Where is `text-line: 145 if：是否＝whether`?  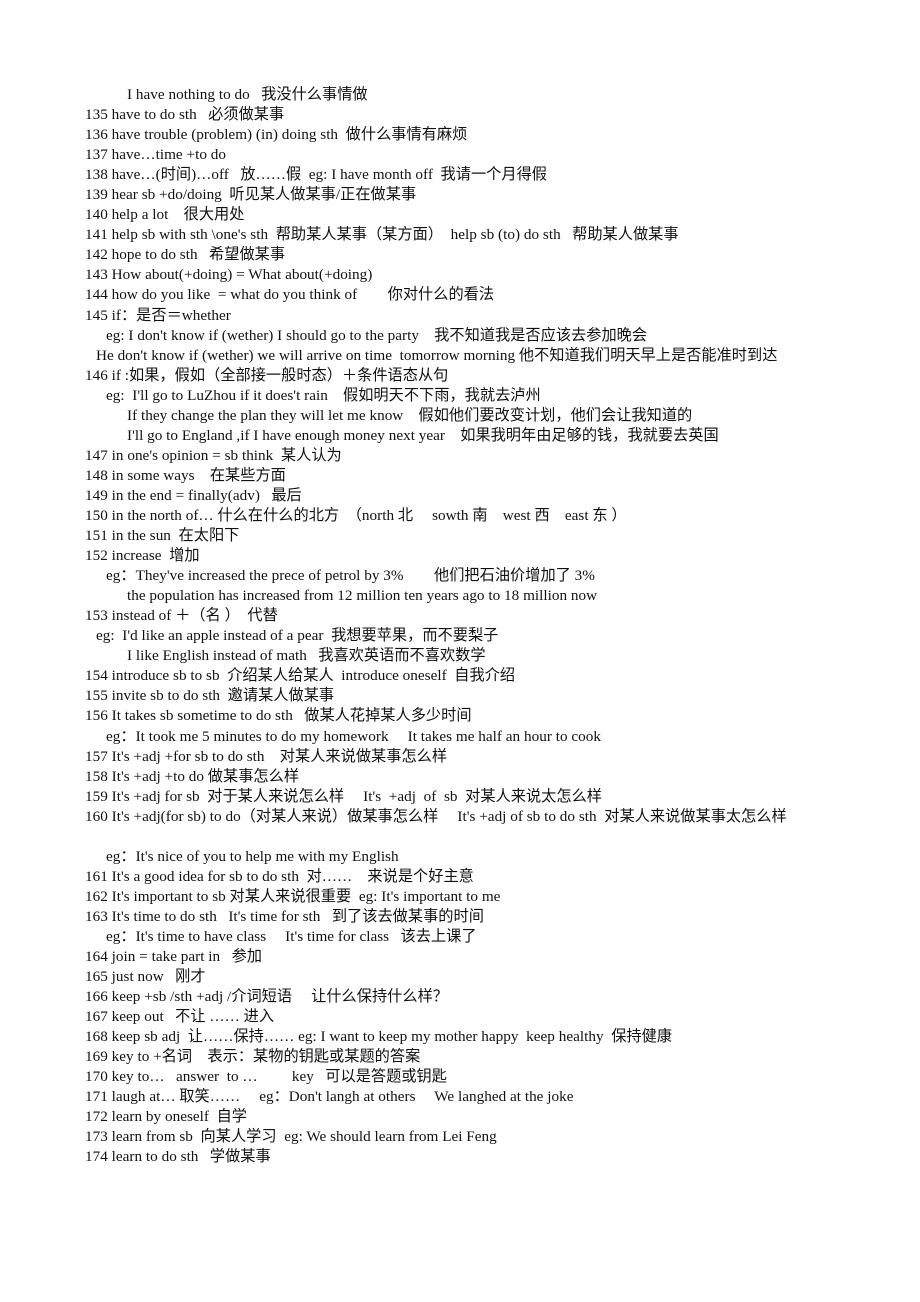 text-line: 145 if：是否＝whether is located at coordinates (158, 315).